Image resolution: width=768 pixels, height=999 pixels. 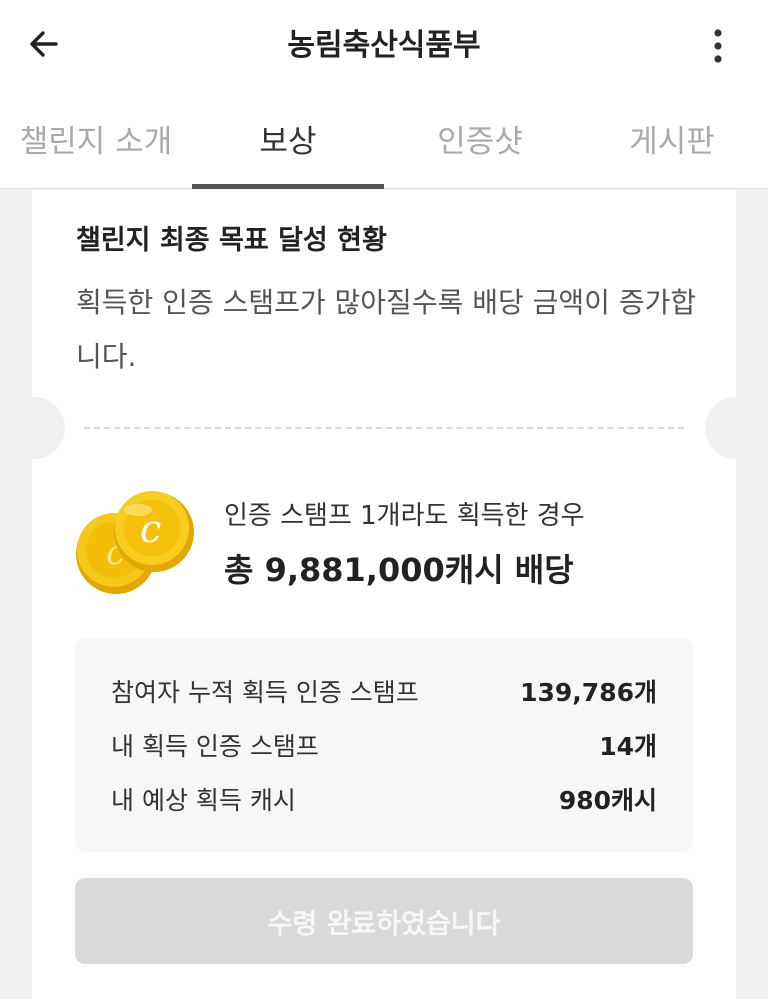 I want to click on ticket-notch-left, so click(x=34, y=428).